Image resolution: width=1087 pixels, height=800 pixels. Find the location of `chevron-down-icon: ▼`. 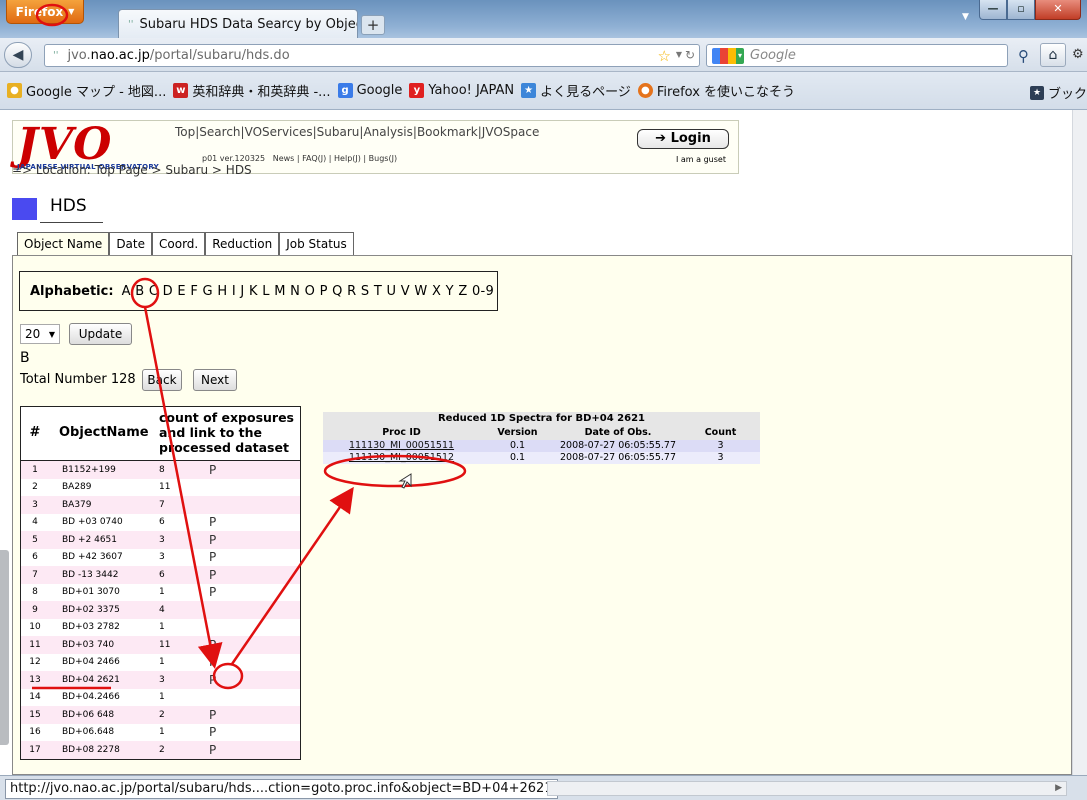

chevron-down-icon: ▼ is located at coordinates (51, 334).